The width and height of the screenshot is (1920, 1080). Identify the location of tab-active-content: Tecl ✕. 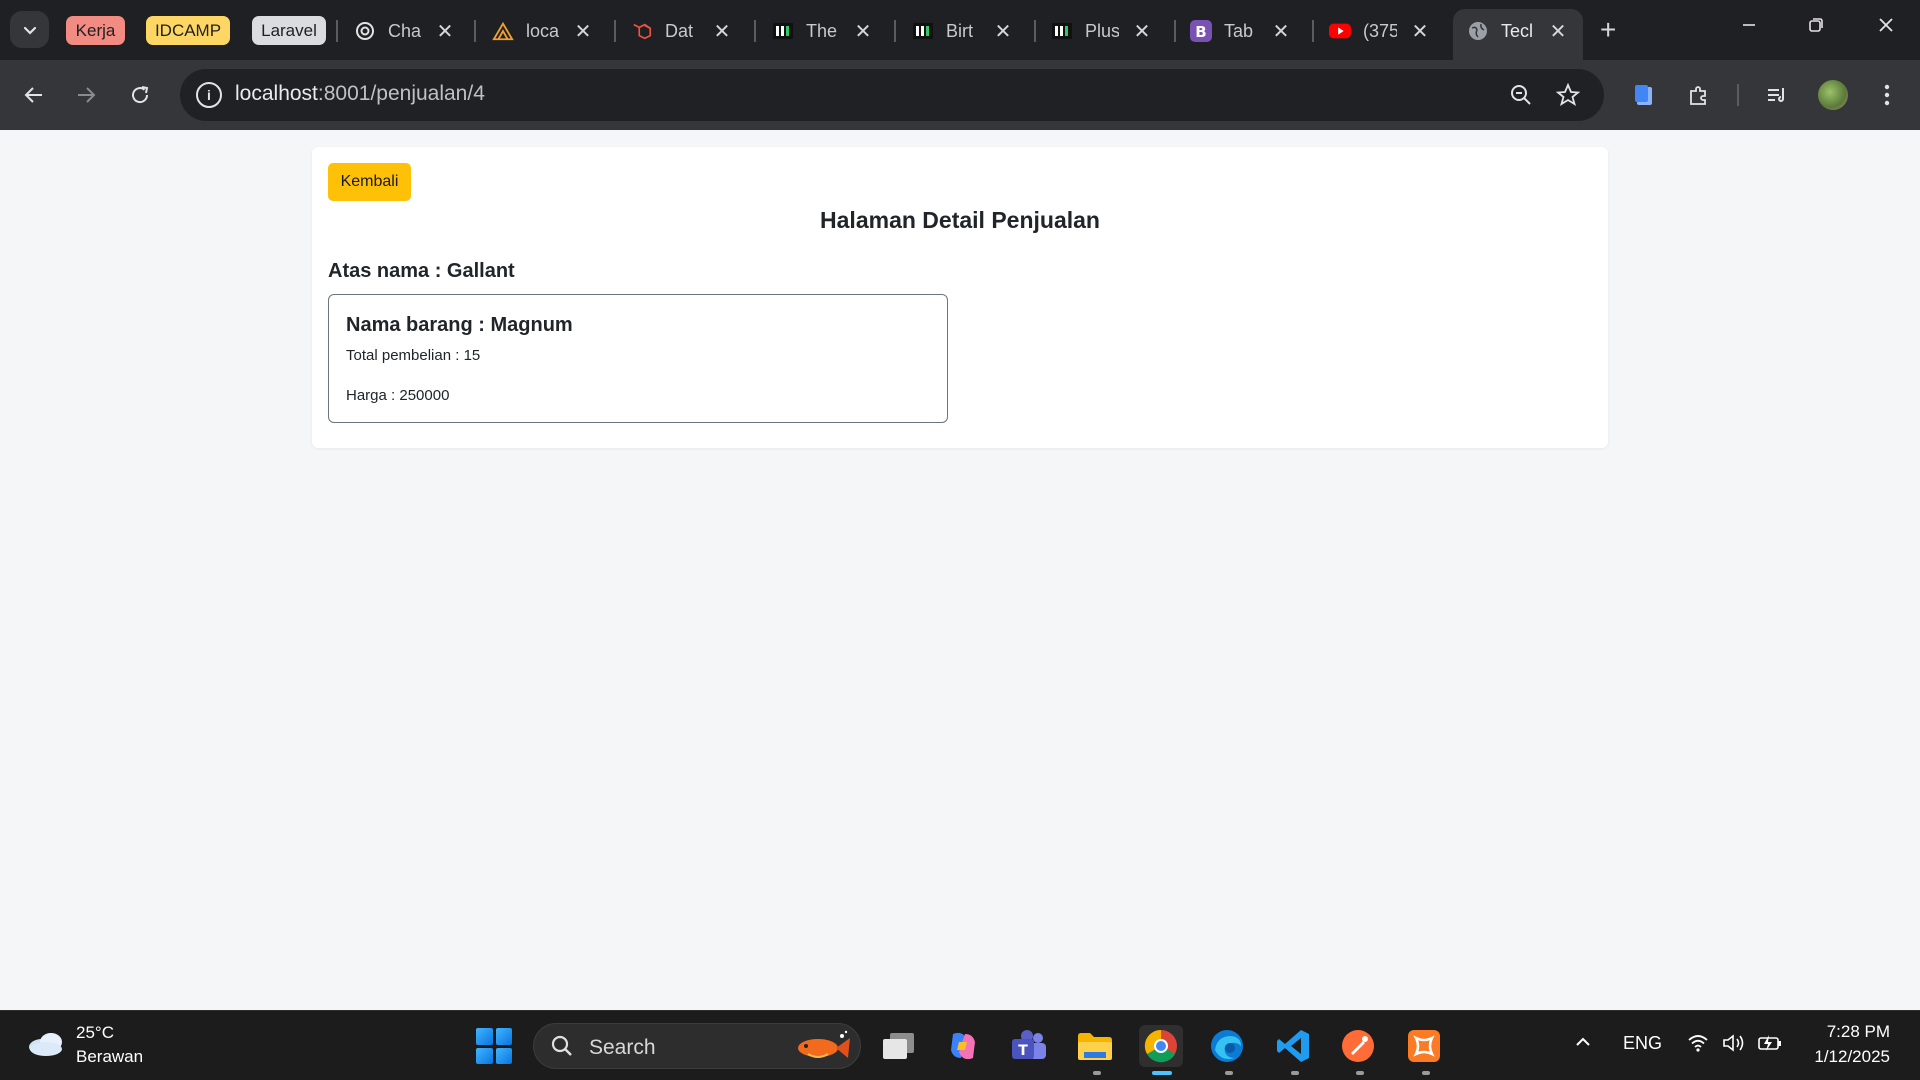
(1517, 31).